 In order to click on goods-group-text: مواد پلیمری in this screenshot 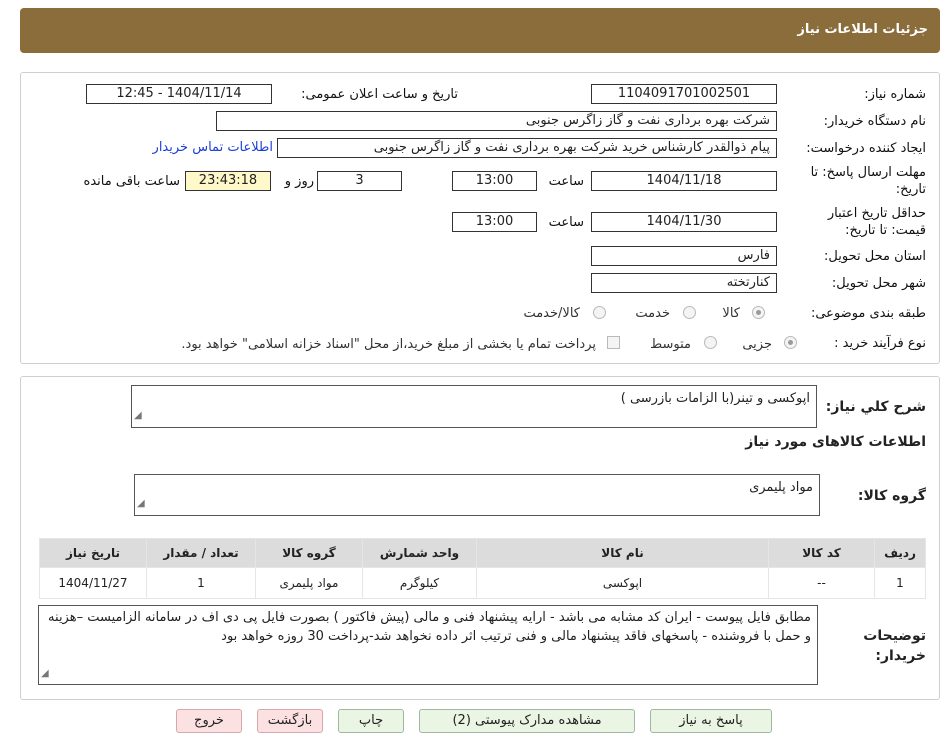, I will do `click(781, 487)`.